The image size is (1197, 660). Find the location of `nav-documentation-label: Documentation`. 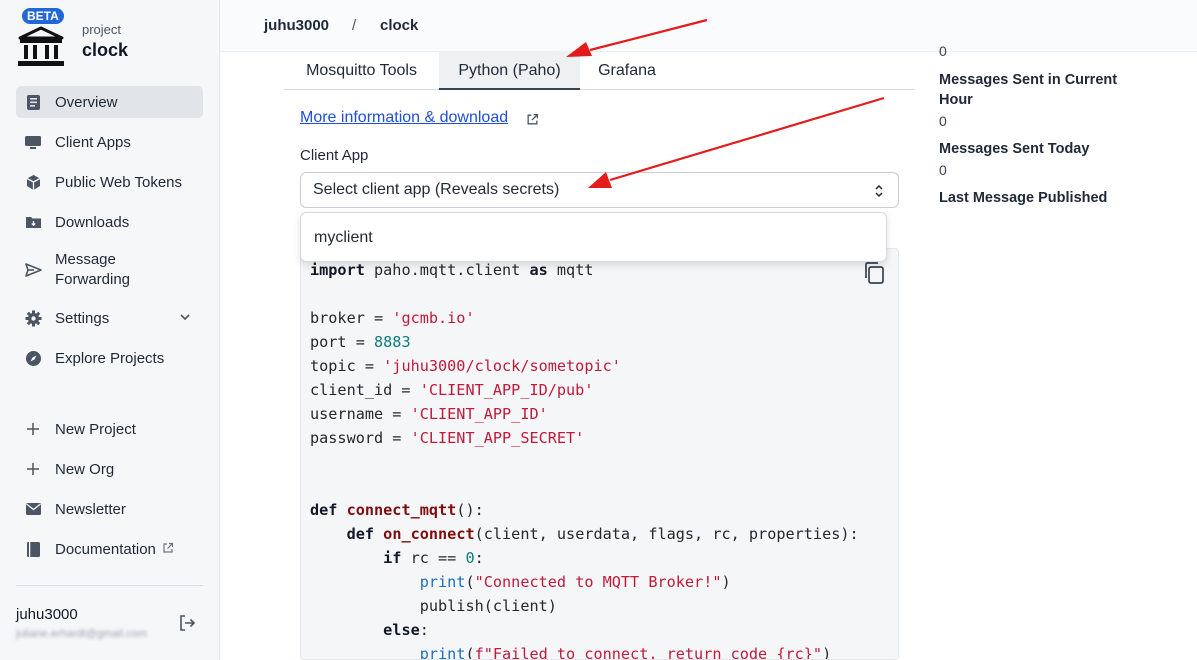

nav-documentation-label: Documentation is located at coordinates (105, 549).